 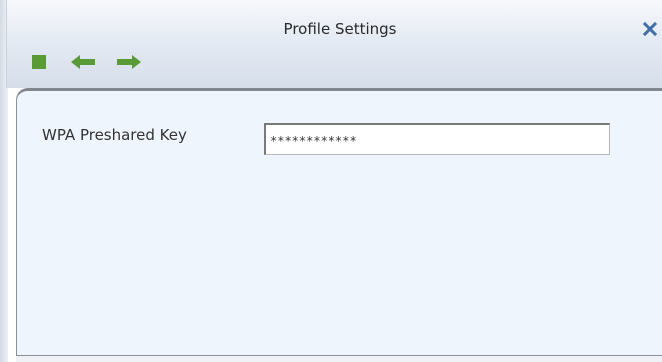 What do you see at coordinates (339, 359) in the screenshot?
I see `panel-bottom-edge` at bounding box center [339, 359].